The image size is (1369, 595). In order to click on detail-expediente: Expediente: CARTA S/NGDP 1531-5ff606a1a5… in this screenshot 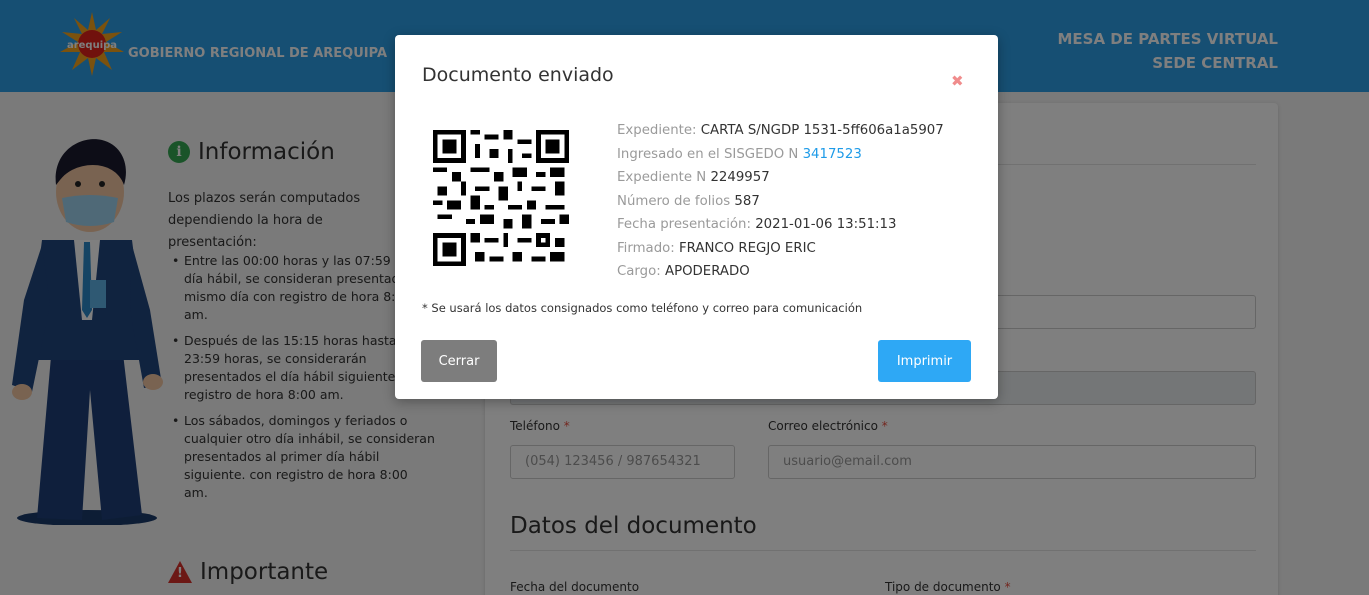, I will do `click(780, 130)`.